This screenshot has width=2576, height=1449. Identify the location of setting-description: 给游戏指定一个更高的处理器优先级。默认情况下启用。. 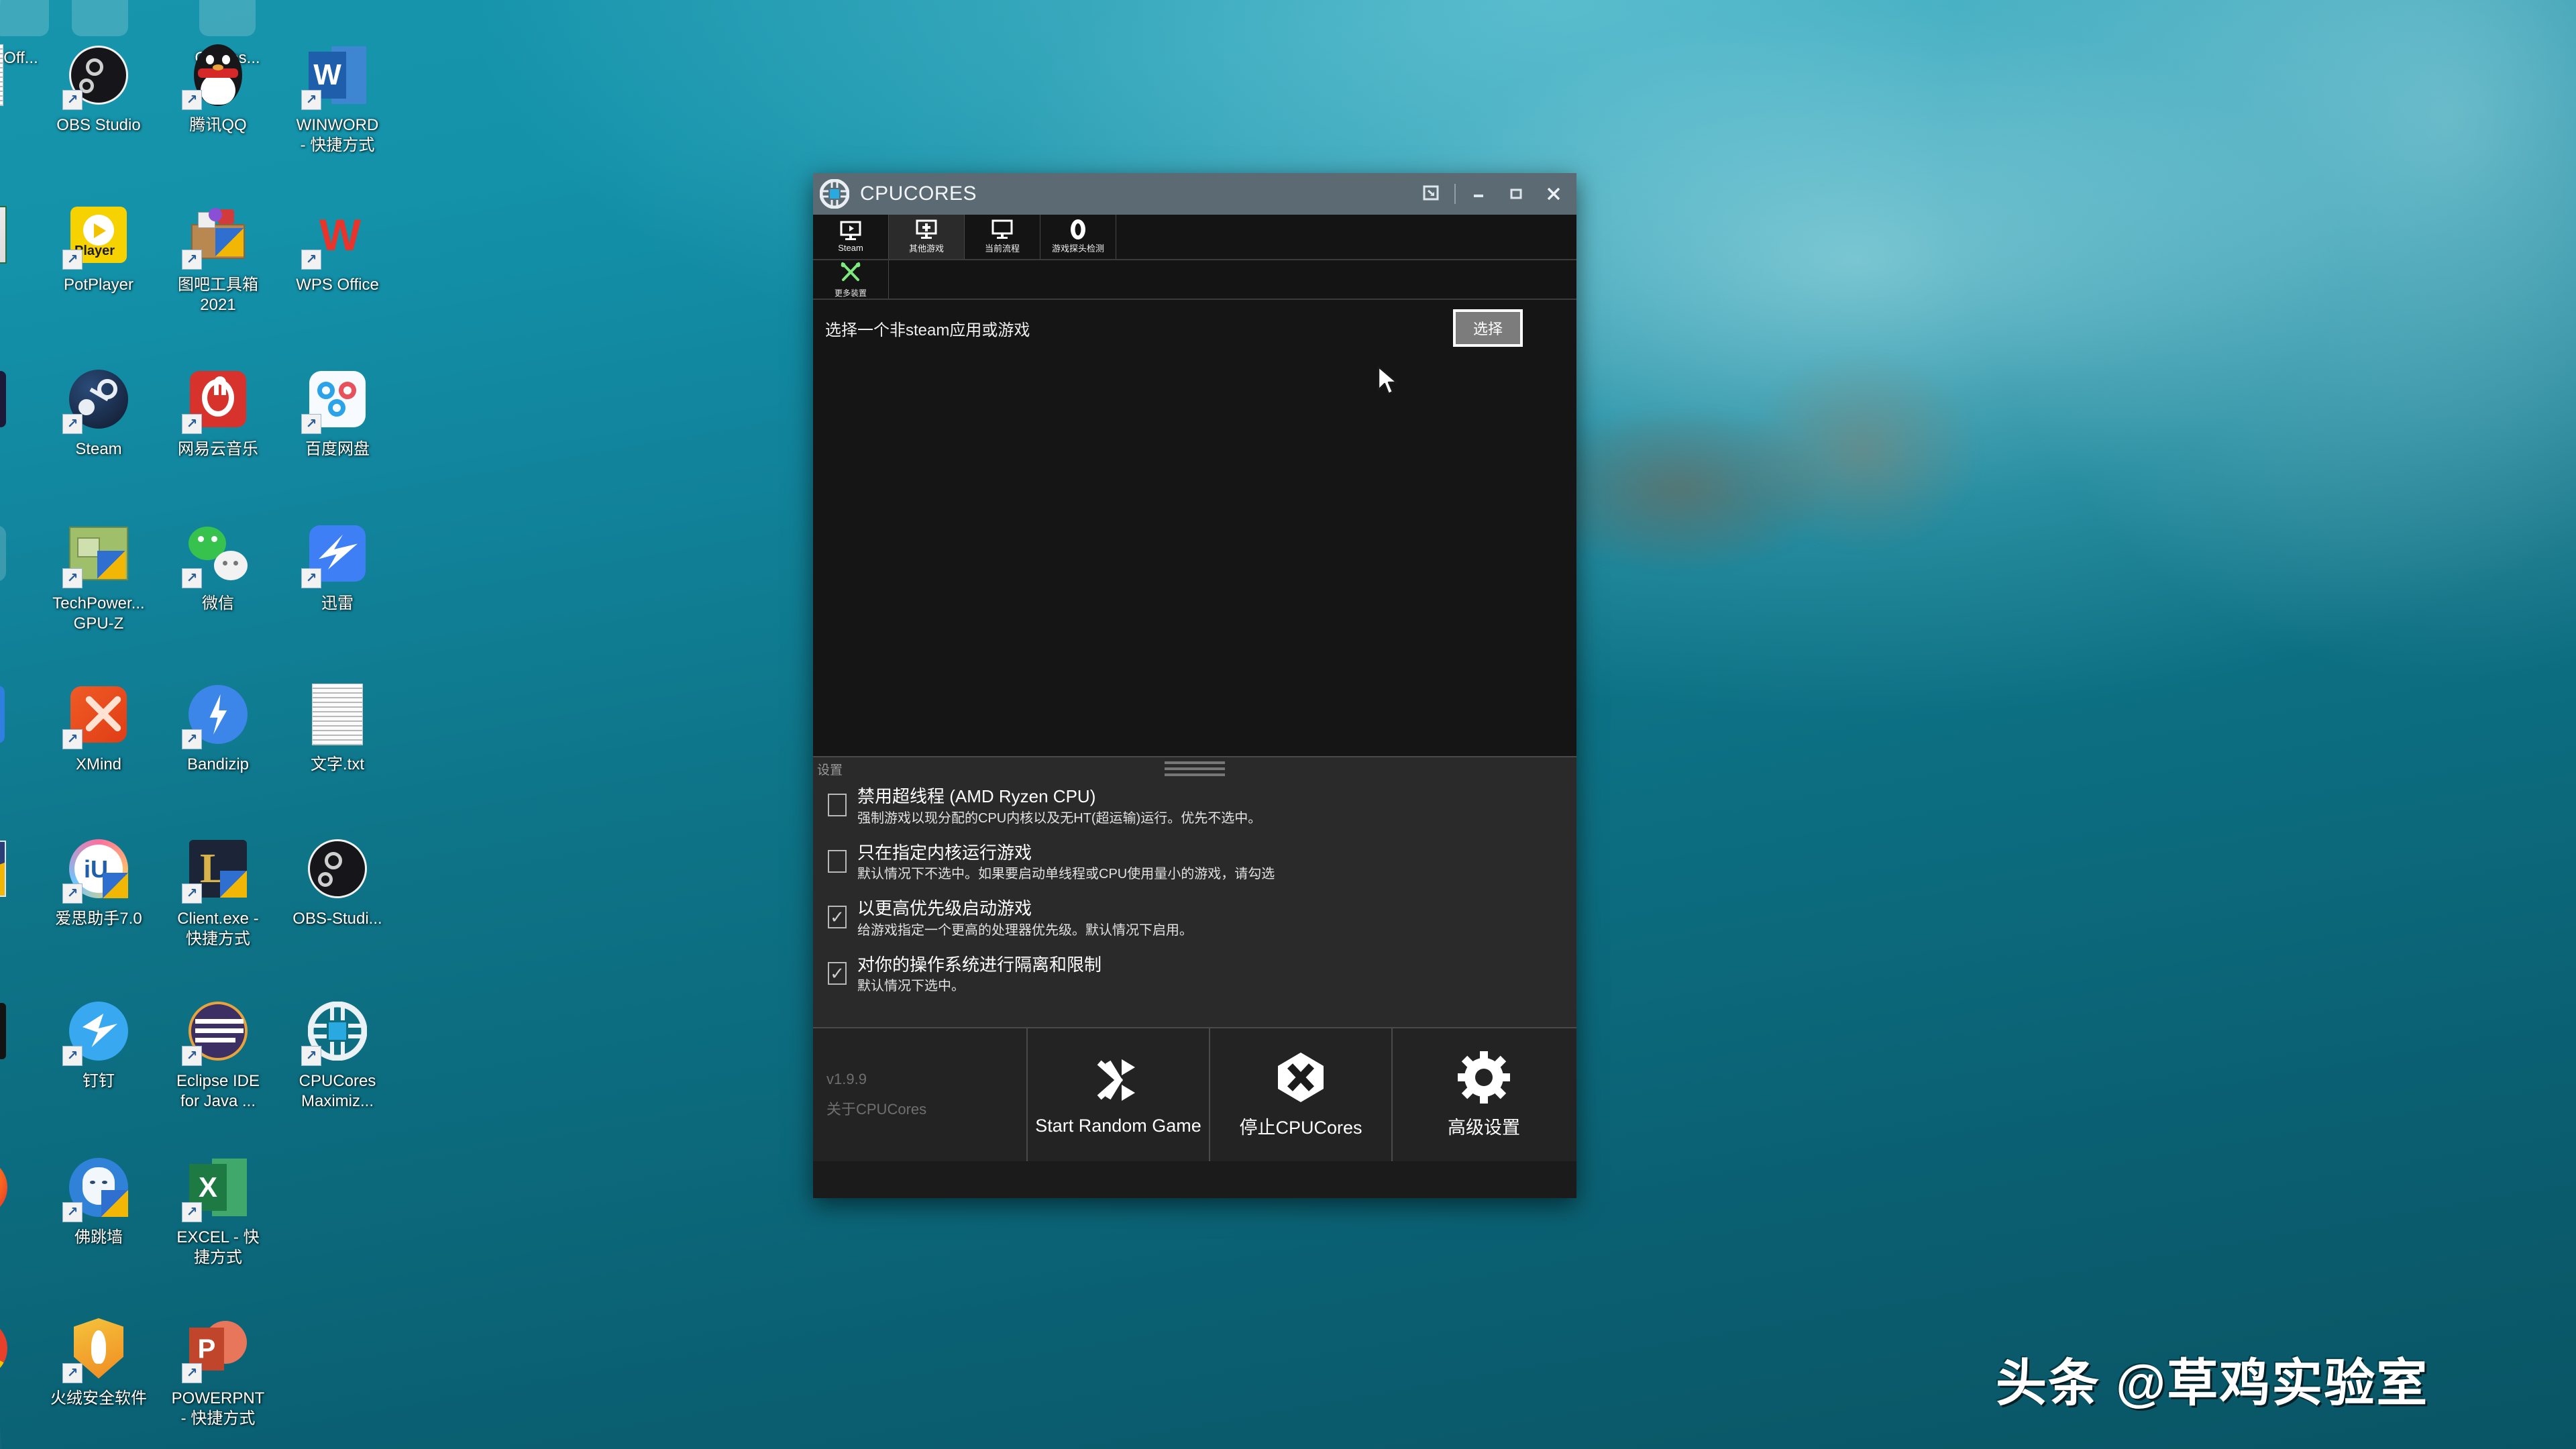
(1025, 930).